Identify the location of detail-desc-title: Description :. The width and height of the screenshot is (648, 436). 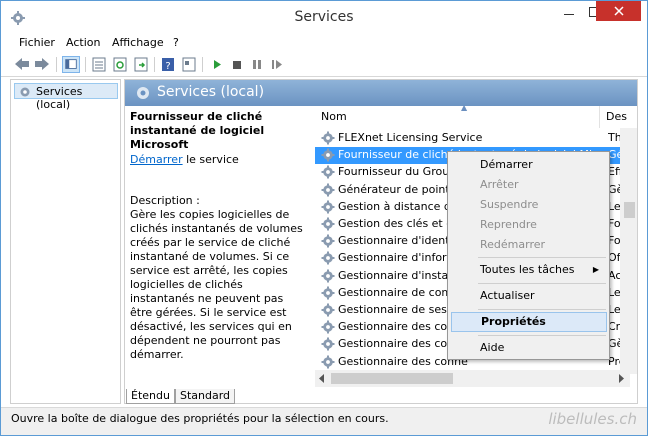
(165, 200).